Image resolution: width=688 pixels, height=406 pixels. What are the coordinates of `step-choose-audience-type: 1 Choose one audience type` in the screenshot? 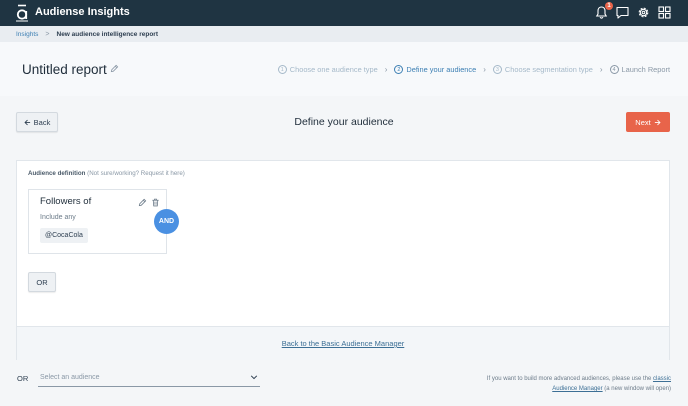 It's located at (327, 69).